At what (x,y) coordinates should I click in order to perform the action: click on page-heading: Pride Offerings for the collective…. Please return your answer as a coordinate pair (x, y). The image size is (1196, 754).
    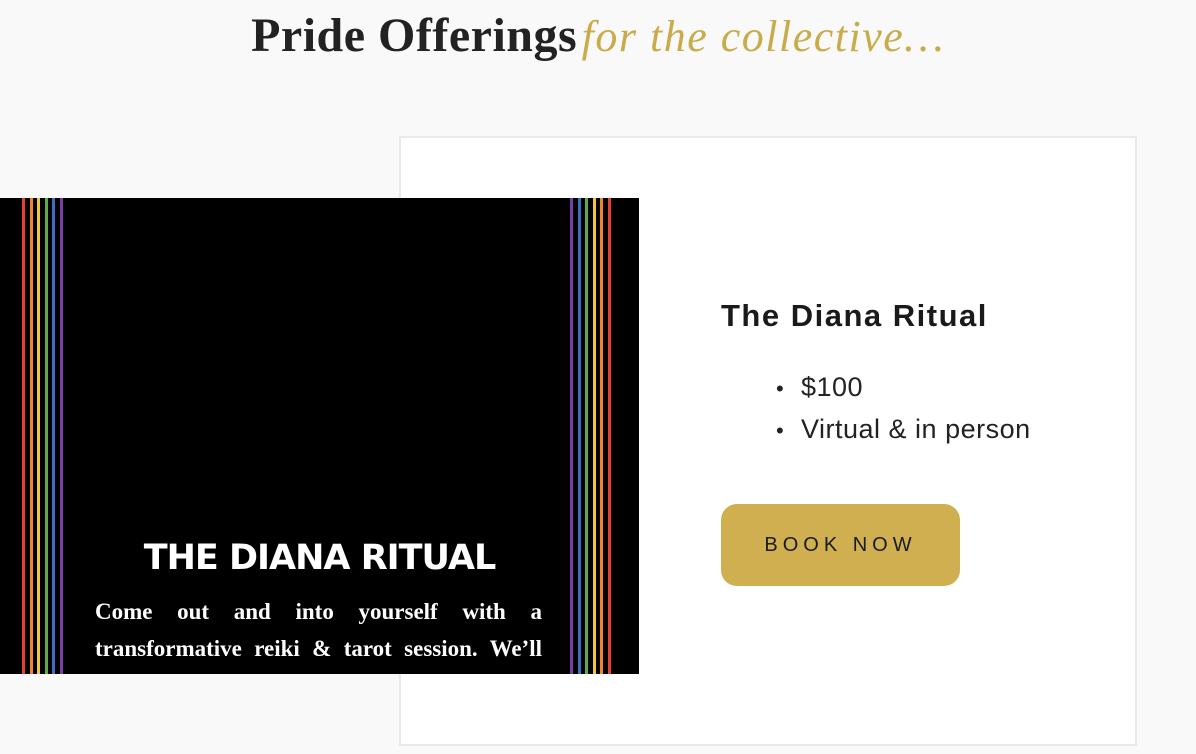
    Looking at the image, I should click on (598, 35).